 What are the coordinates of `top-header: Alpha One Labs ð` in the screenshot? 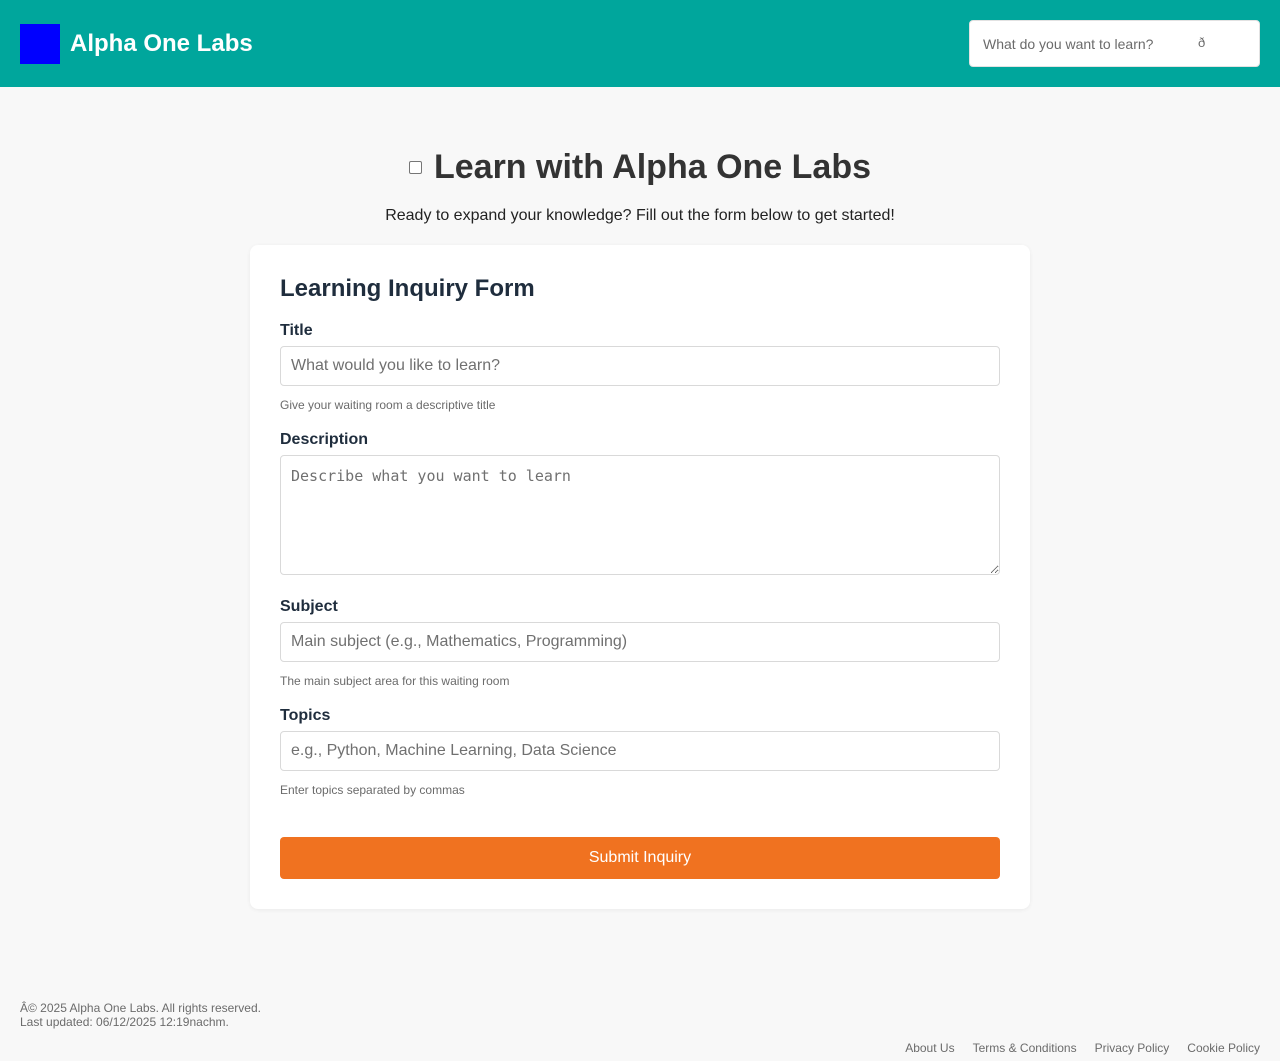 It's located at (640, 43).